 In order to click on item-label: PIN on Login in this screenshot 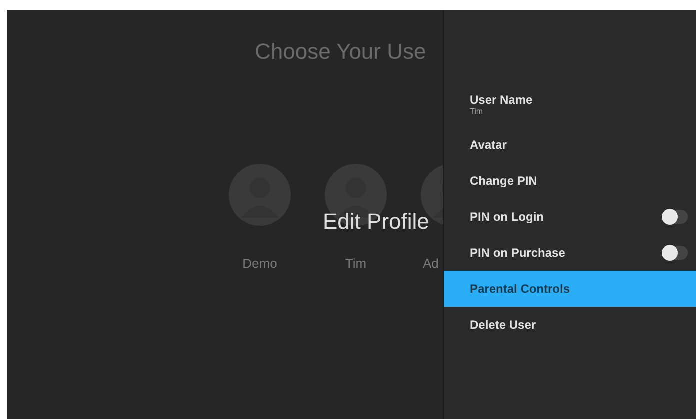, I will do `click(507, 217)`.